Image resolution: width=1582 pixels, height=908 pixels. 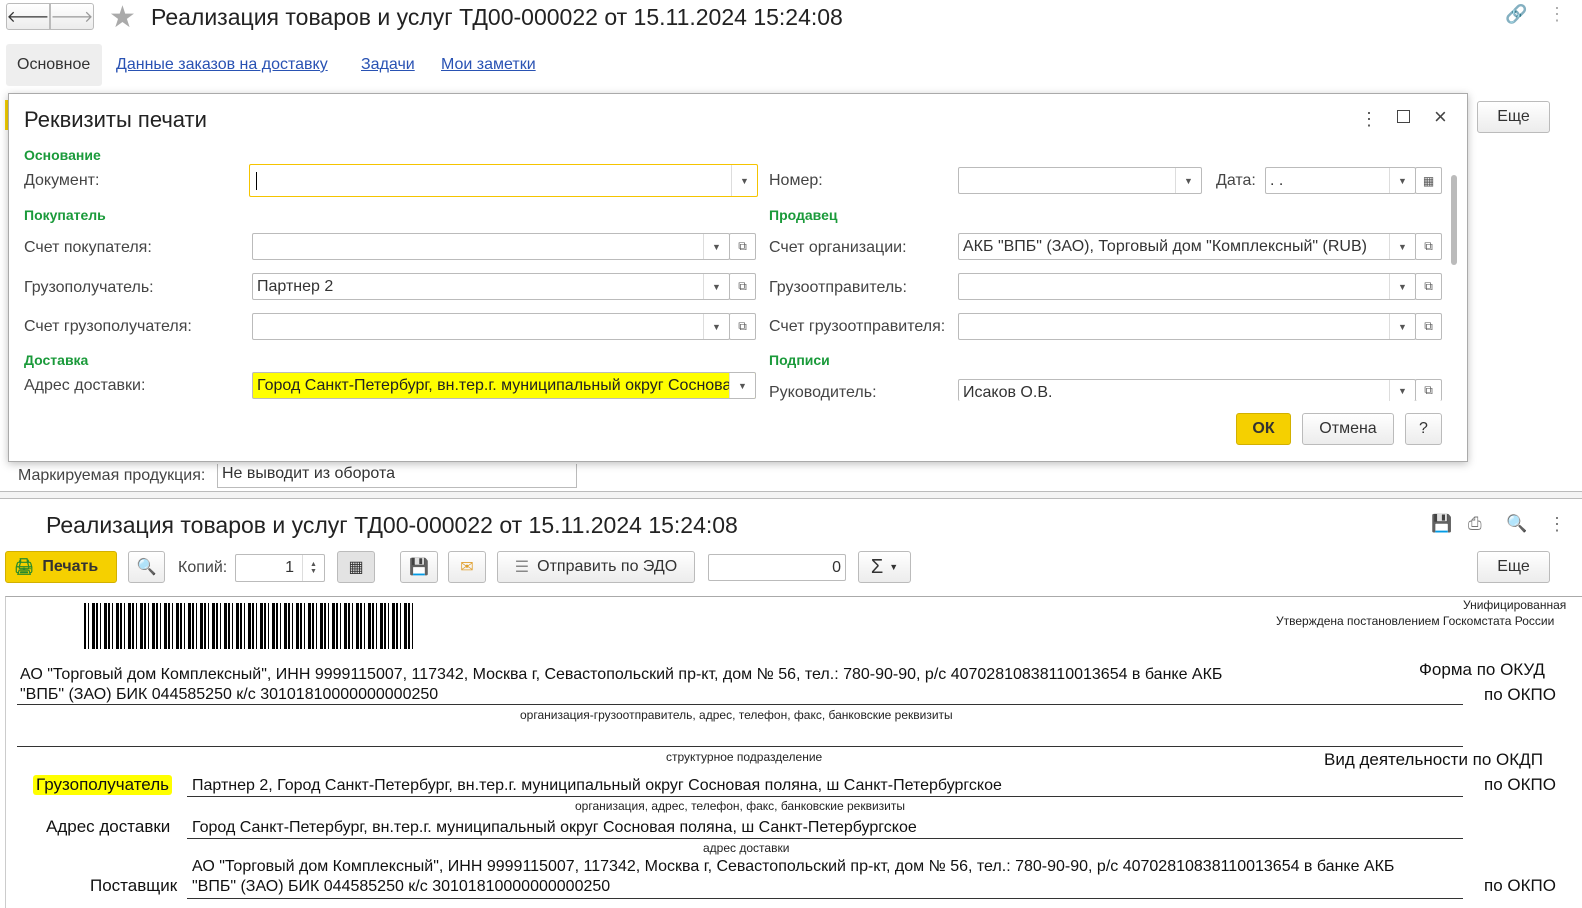 I want to click on sum-value: 0, so click(x=836, y=567).